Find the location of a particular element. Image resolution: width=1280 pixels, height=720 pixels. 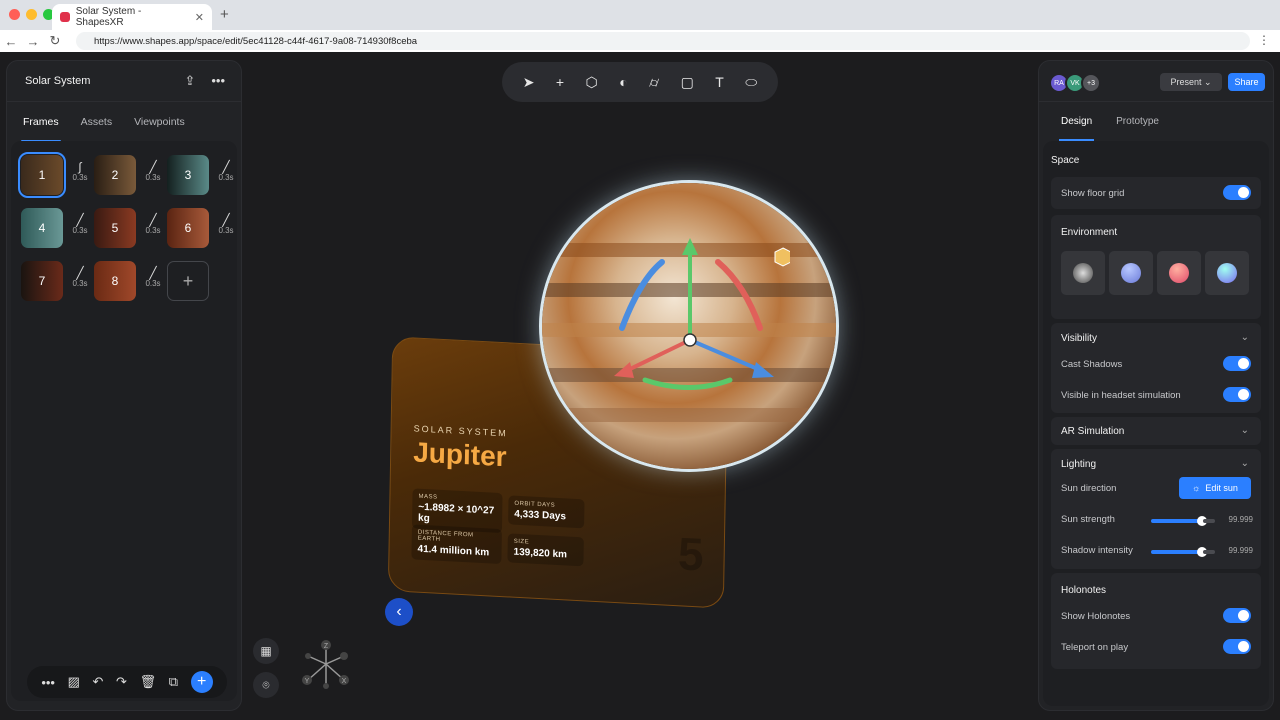

cylinder-tool-icon: ⌭ is located at coordinates (654, 82).